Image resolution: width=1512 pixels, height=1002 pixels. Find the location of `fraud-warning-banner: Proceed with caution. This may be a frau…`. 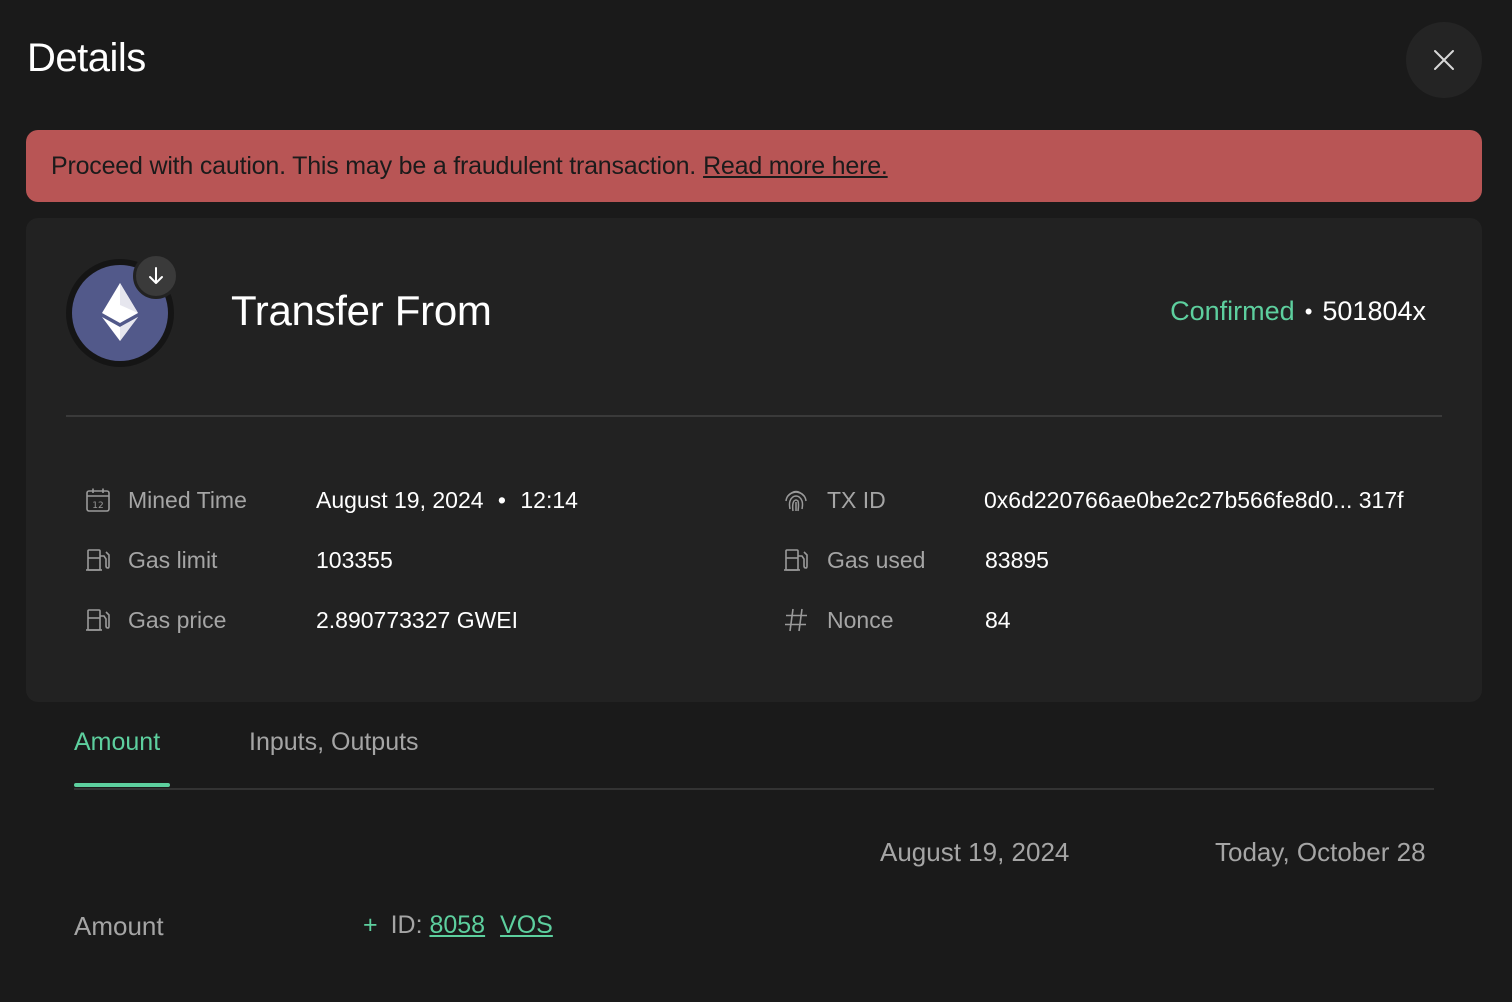

fraud-warning-banner: Proceed with caution. This may be a frau… is located at coordinates (754, 166).